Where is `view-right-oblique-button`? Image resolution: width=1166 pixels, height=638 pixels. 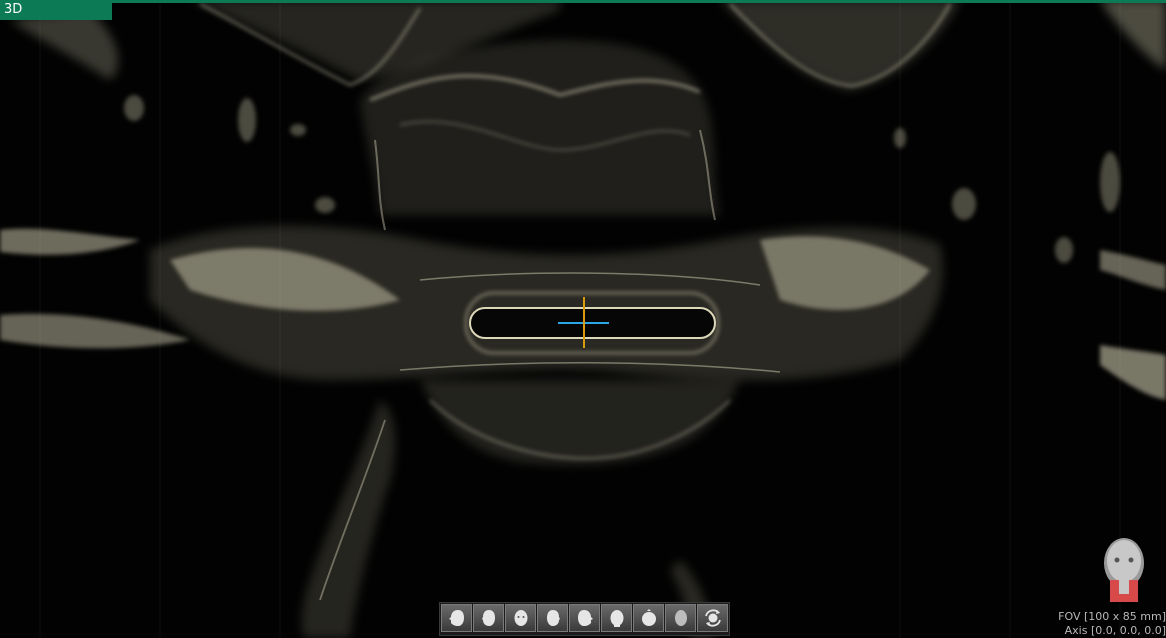 view-right-oblique-button is located at coordinates (552, 618).